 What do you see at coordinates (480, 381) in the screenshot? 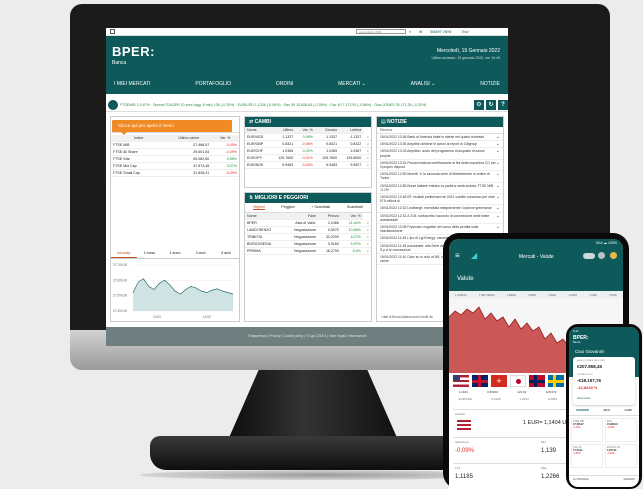
I see `uk-flag-icon` at bounding box center [480, 381].